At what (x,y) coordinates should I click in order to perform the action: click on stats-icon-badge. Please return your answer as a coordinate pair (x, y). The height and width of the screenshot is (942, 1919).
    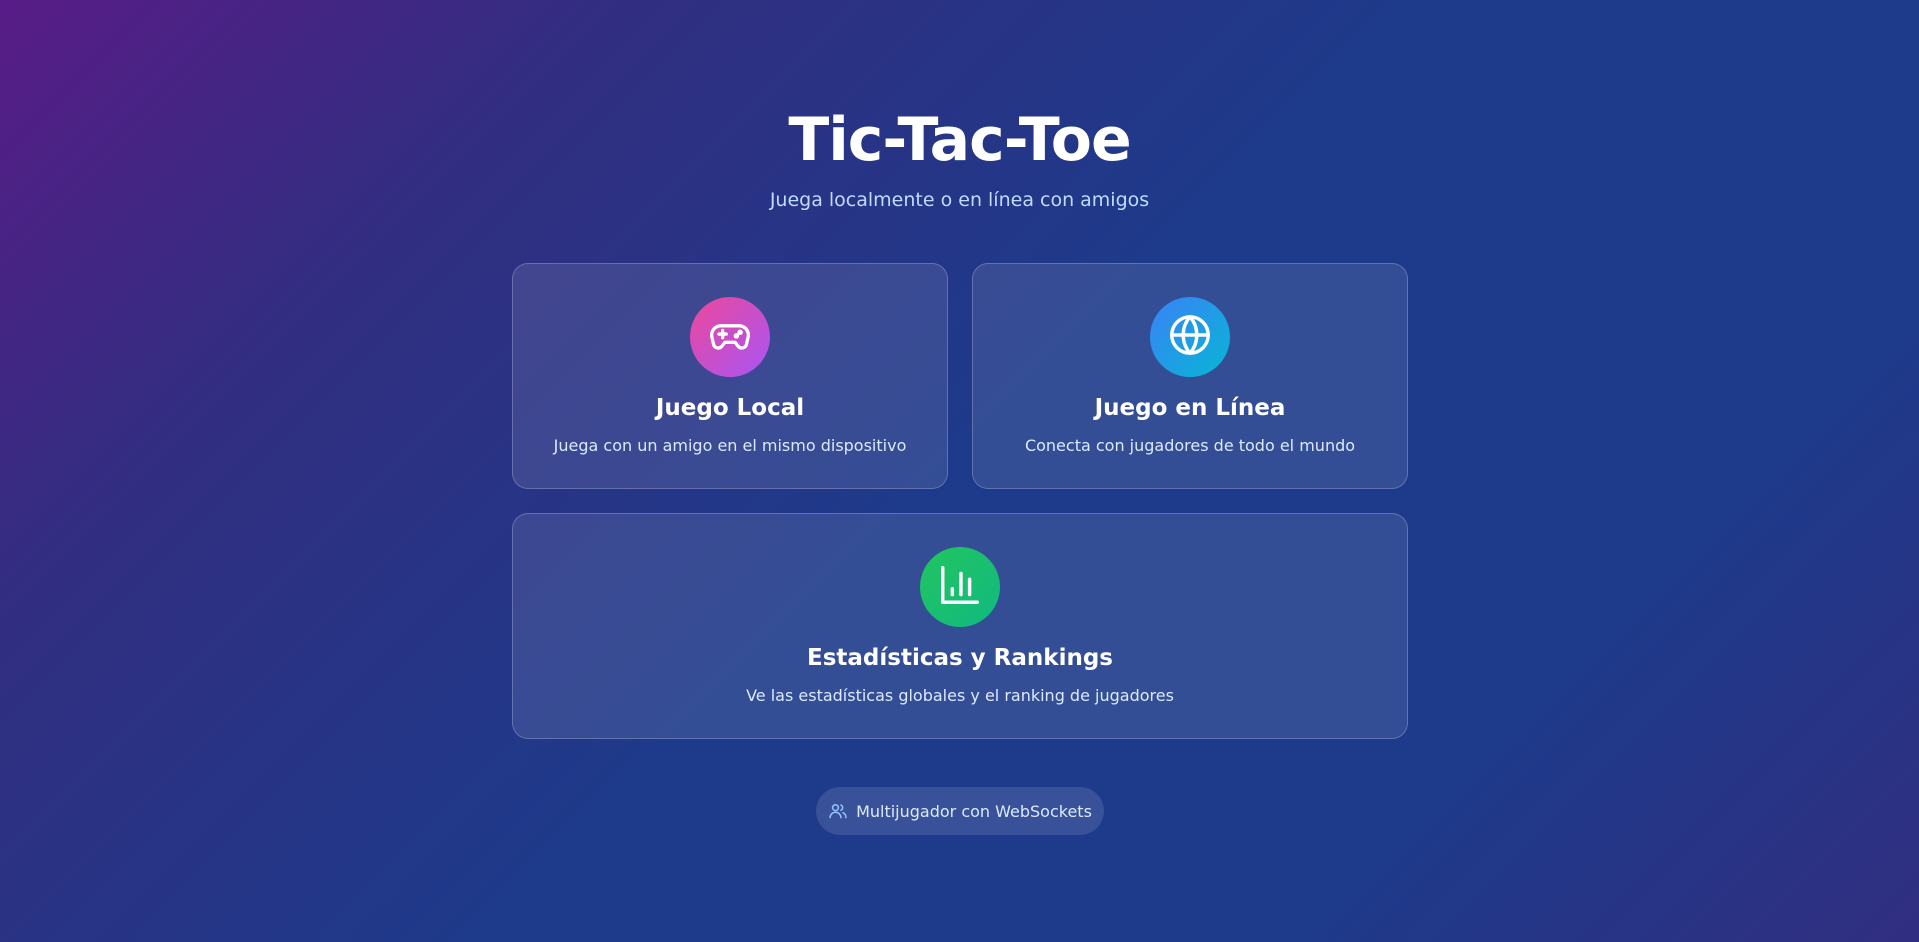
    Looking at the image, I should click on (960, 587).